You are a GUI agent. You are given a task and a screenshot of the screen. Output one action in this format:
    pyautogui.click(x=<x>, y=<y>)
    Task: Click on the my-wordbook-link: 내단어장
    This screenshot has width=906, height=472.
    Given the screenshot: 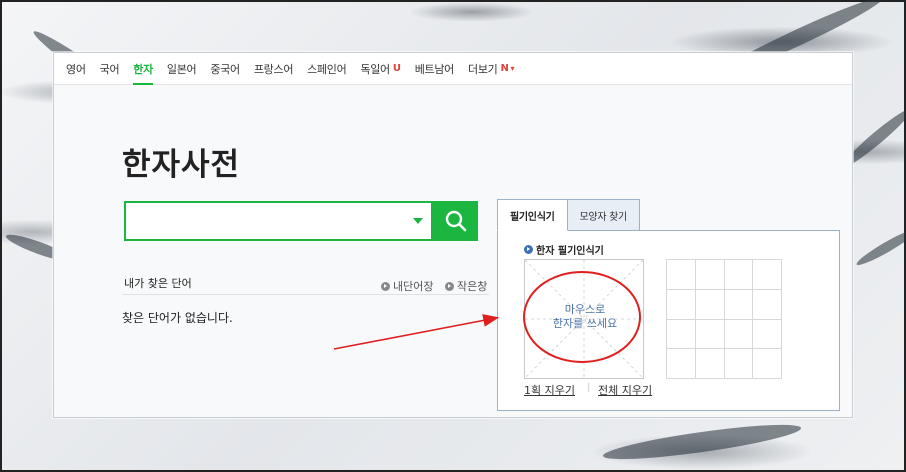 What is the action you would take?
    pyautogui.click(x=407, y=286)
    